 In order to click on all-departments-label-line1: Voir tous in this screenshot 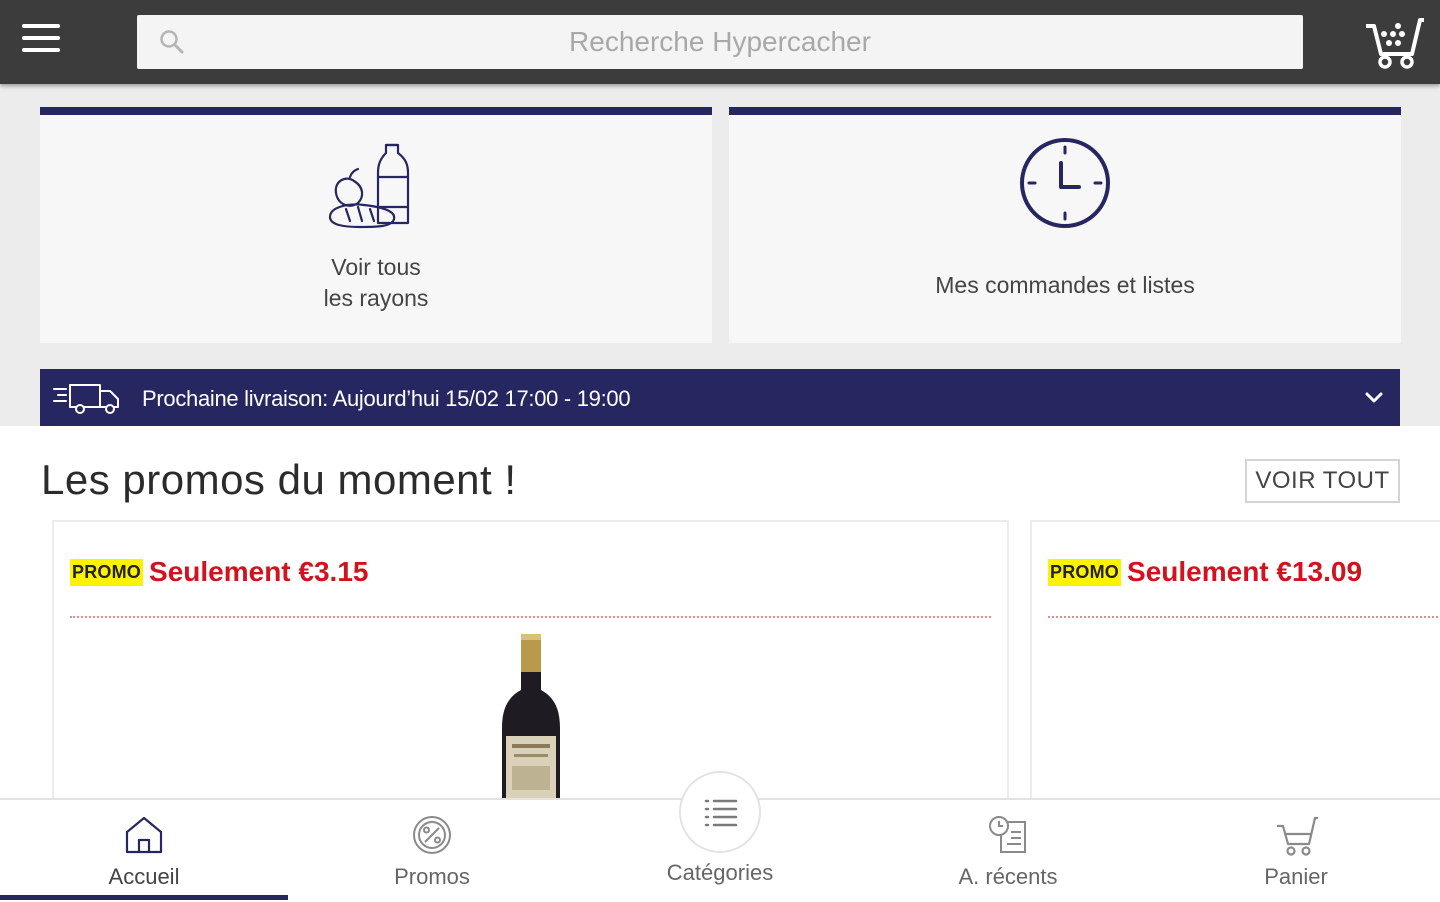, I will do `click(376, 267)`.